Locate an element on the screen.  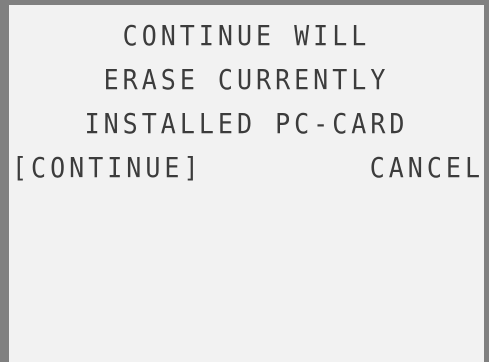
message-line-1: CONTINUE WILL is located at coordinates (246, 35).